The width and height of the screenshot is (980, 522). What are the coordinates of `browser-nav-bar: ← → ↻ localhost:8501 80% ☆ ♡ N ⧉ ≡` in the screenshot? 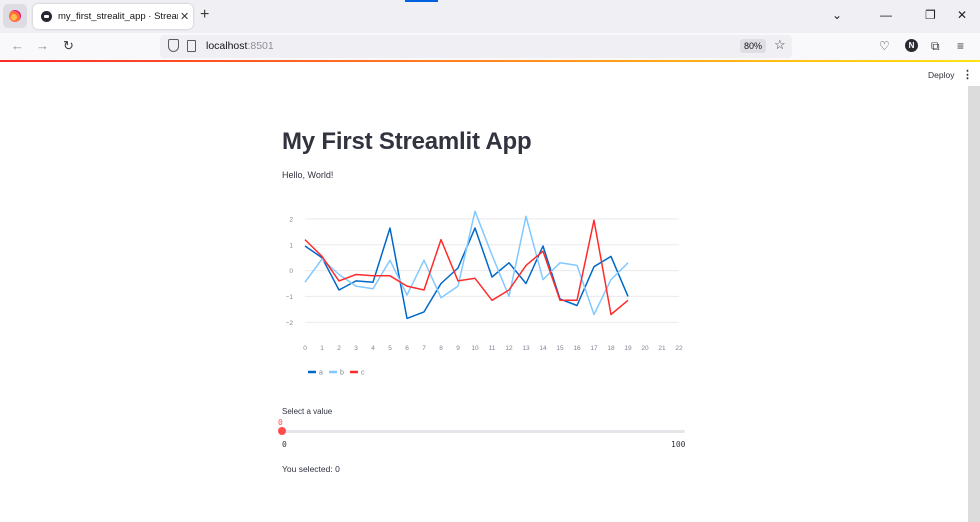 It's located at (490, 46).